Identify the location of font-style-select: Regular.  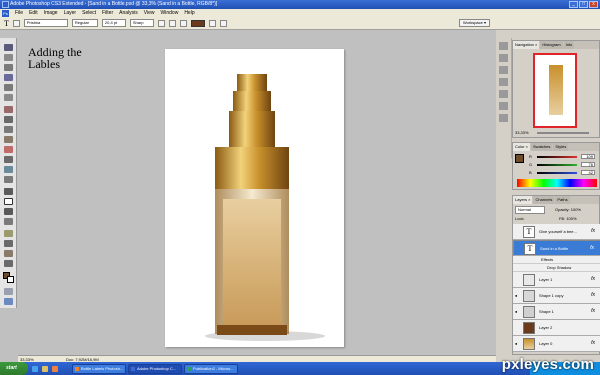
(84, 23).